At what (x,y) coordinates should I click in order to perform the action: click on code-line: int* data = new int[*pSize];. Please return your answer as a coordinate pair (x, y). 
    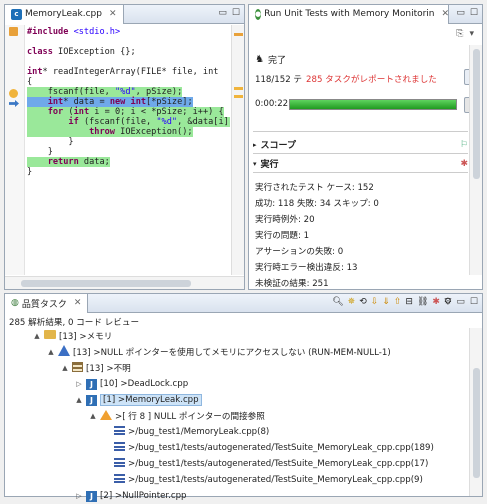
    Looking at the image, I should click on (128, 102).